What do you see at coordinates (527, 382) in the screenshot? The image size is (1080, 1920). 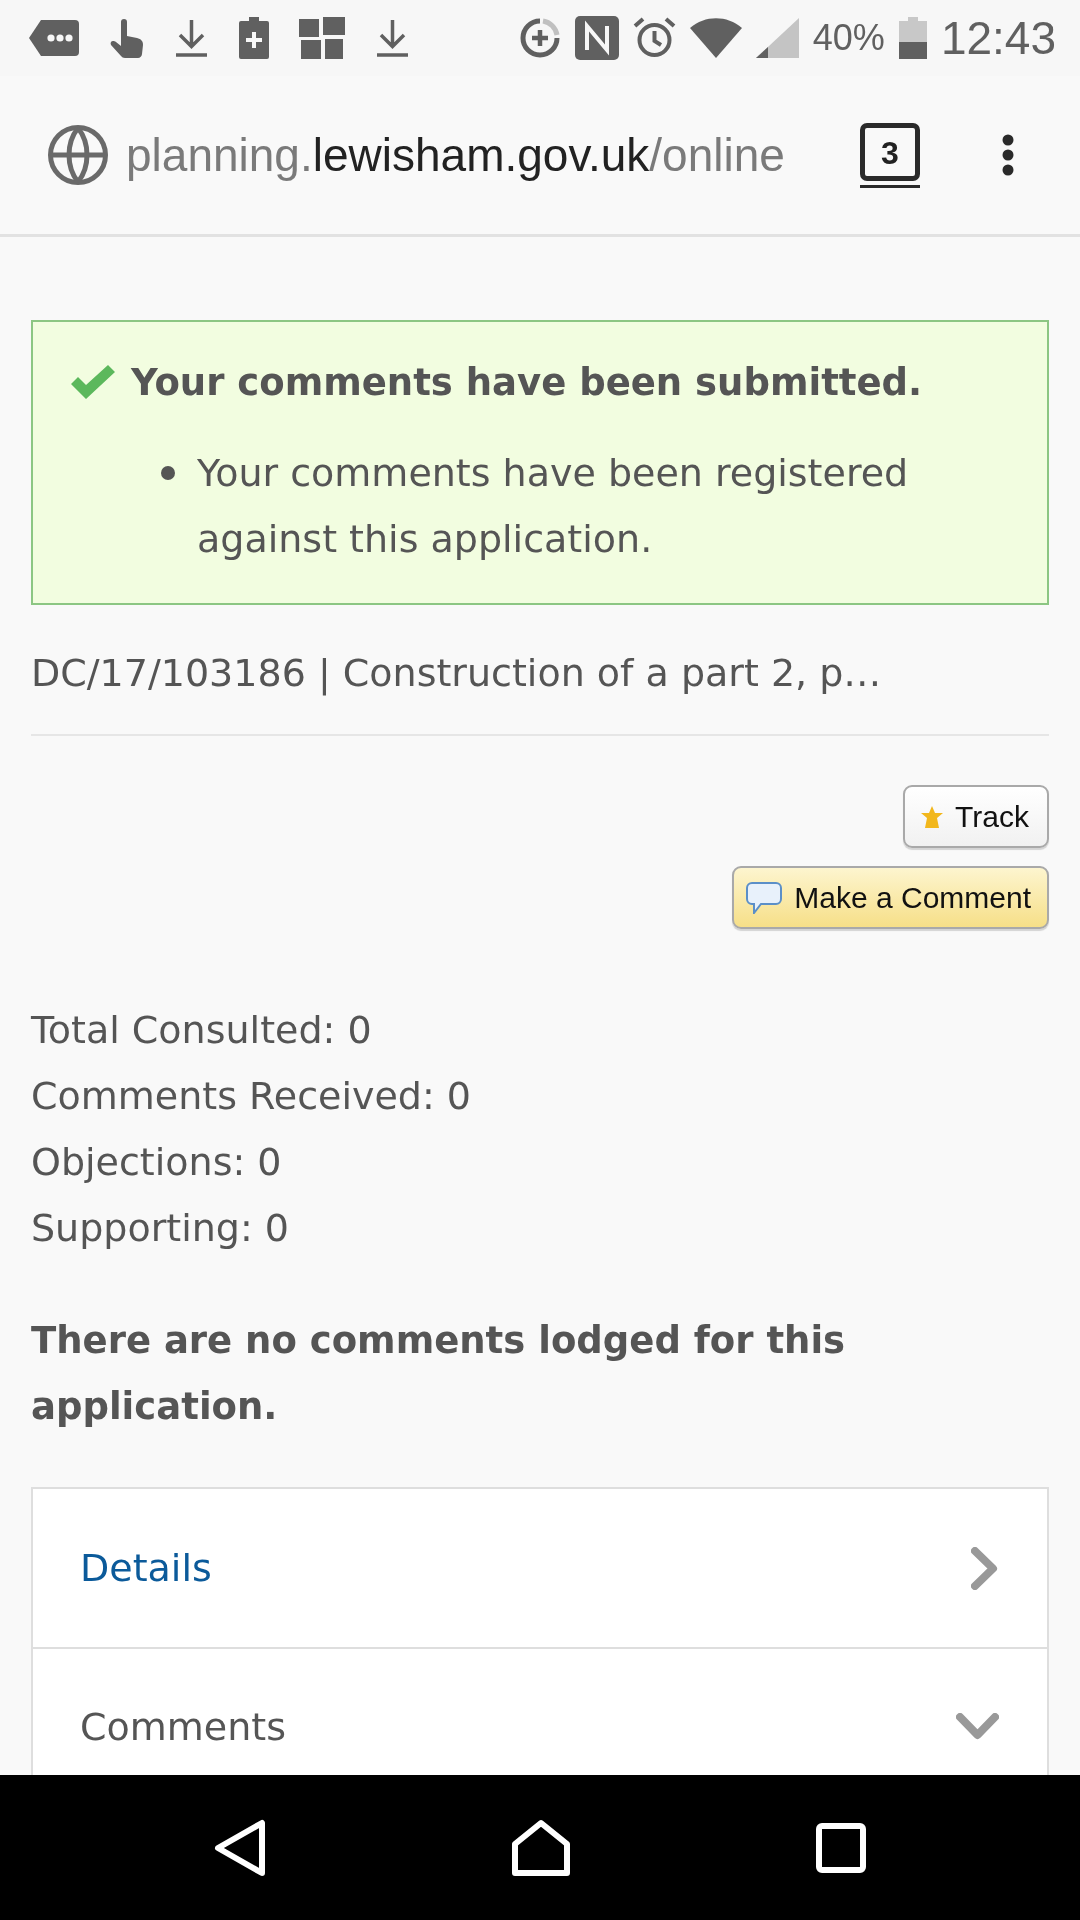 I see `alert-title: Your comments have been submitted.` at bounding box center [527, 382].